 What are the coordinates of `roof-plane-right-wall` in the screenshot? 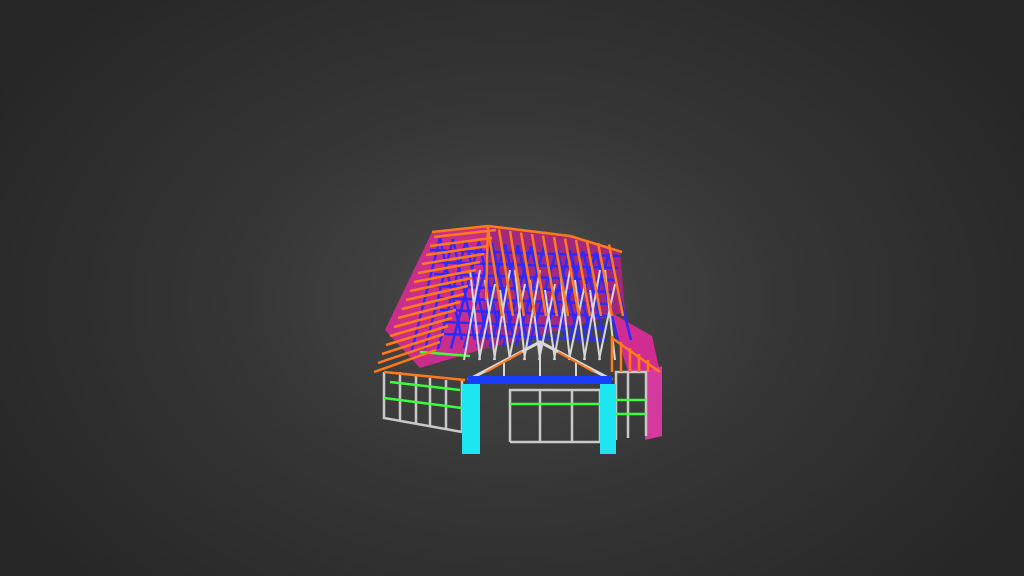 It's located at (653, 403).